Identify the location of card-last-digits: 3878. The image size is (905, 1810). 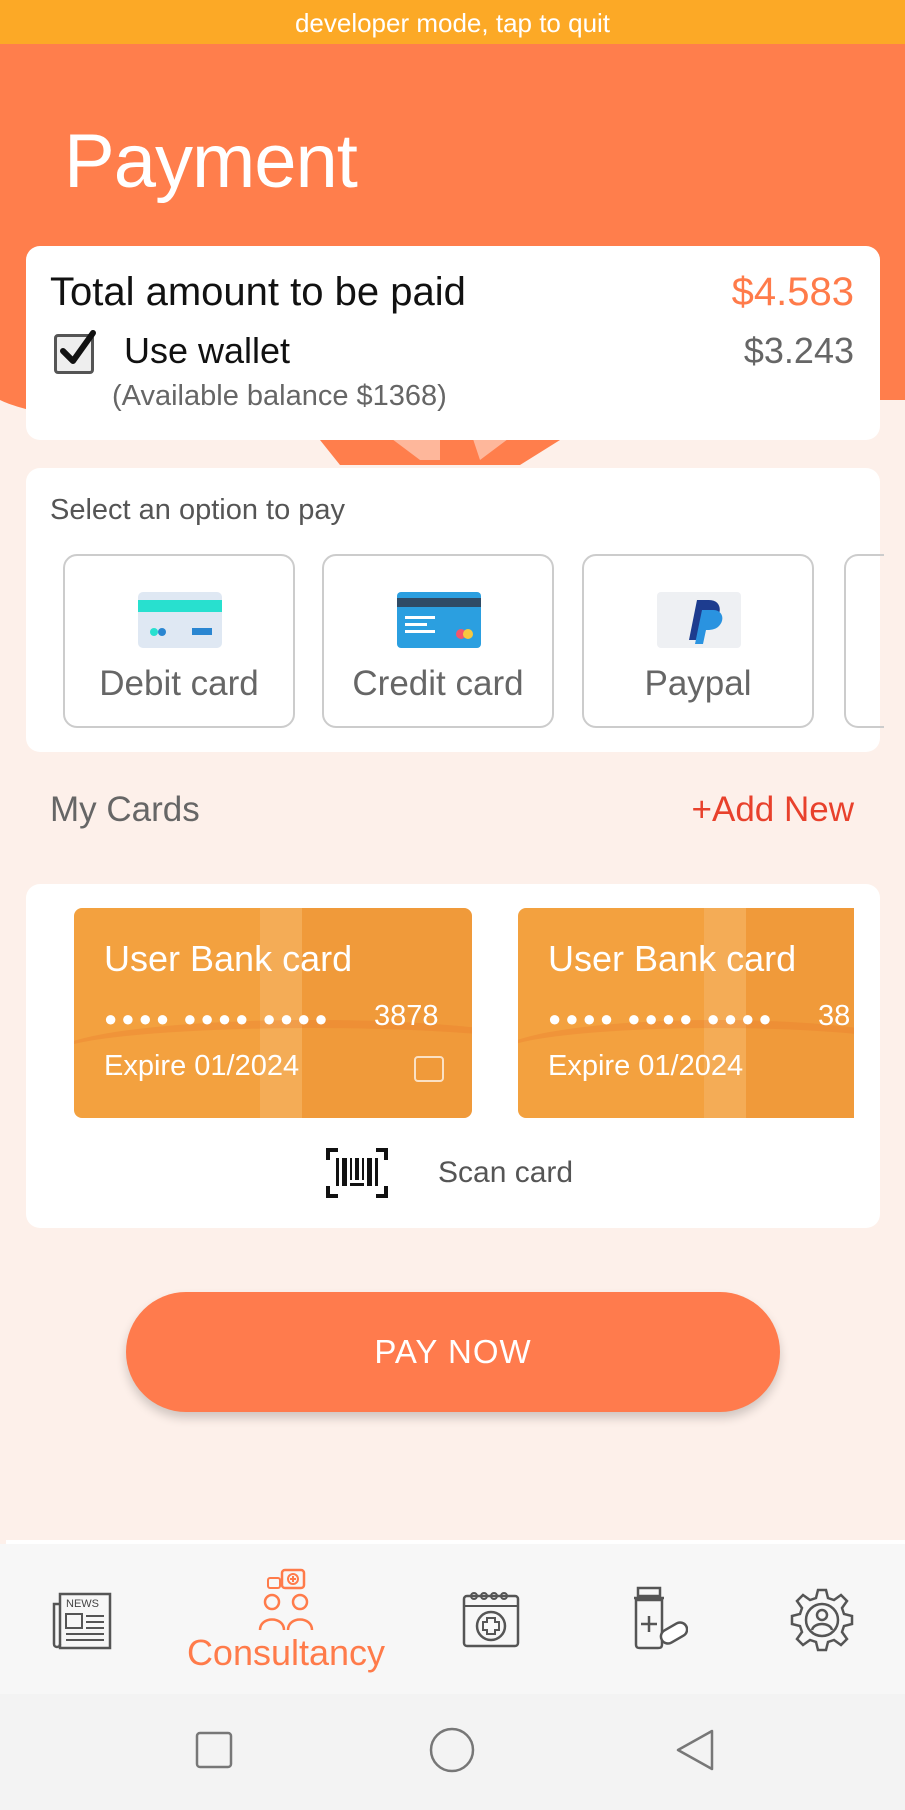
(406, 1016).